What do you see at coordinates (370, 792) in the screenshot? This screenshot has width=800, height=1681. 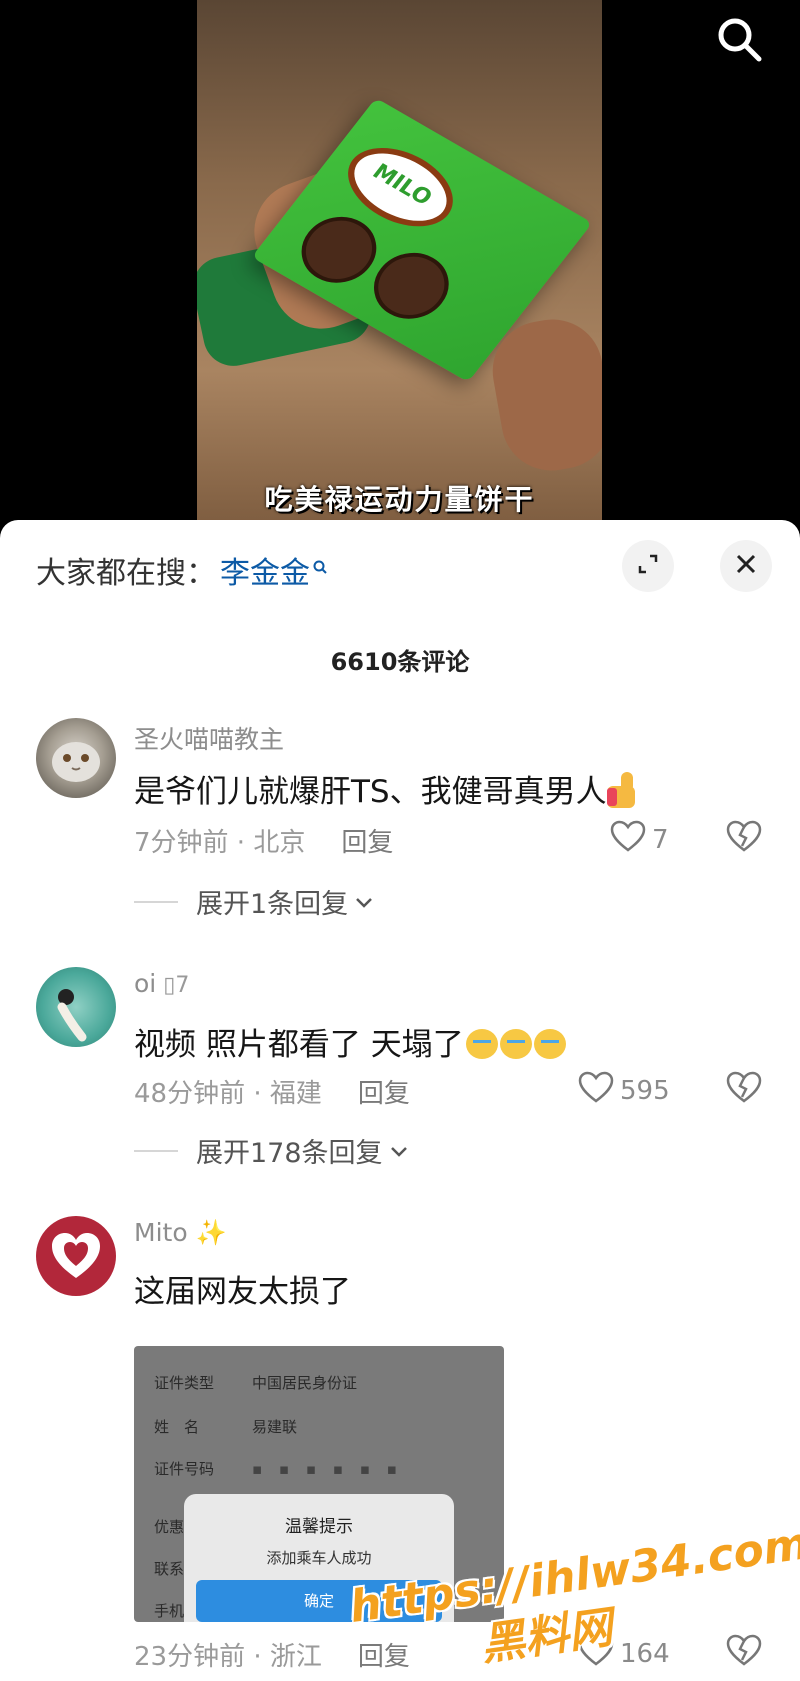 I see `comment-text-content: 是爷们儿就爆肝TS、我健哥真男人` at bounding box center [370, 792].